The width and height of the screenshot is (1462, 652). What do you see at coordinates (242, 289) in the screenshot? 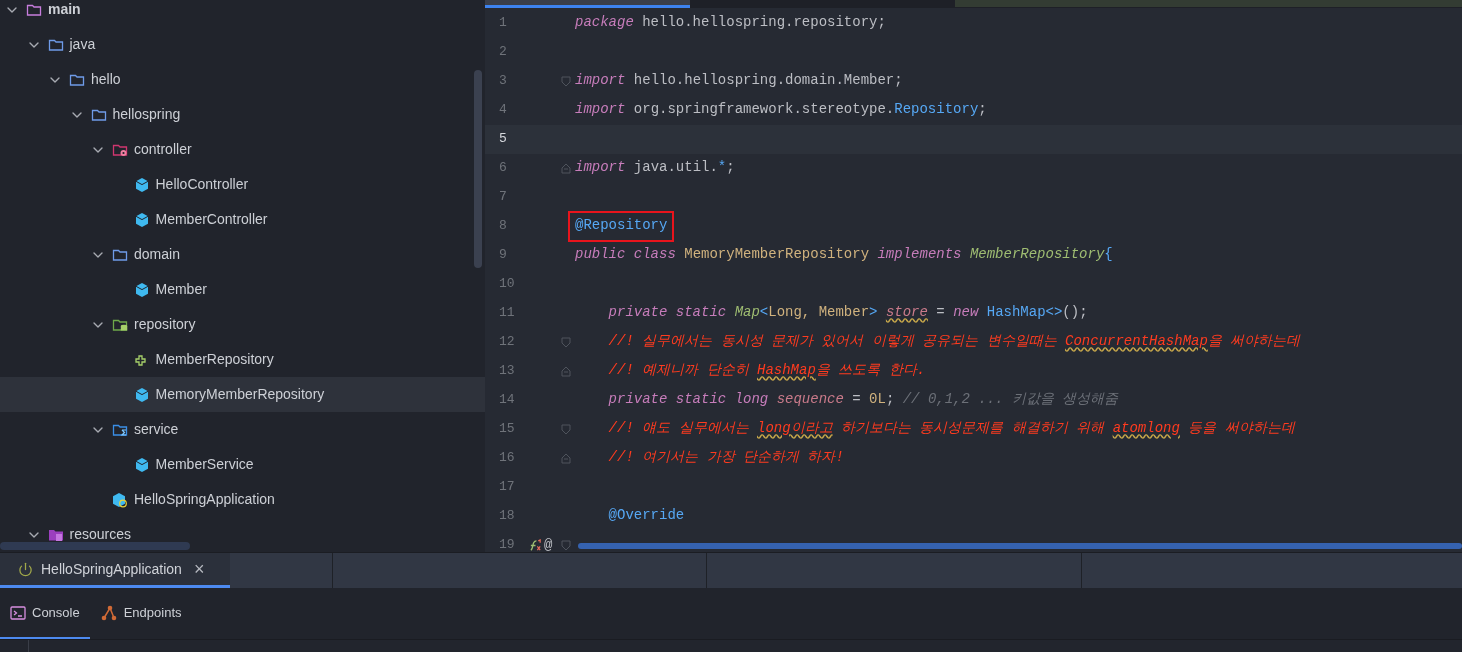
I see `tree-item: Member` at bounding box center [242, 289].